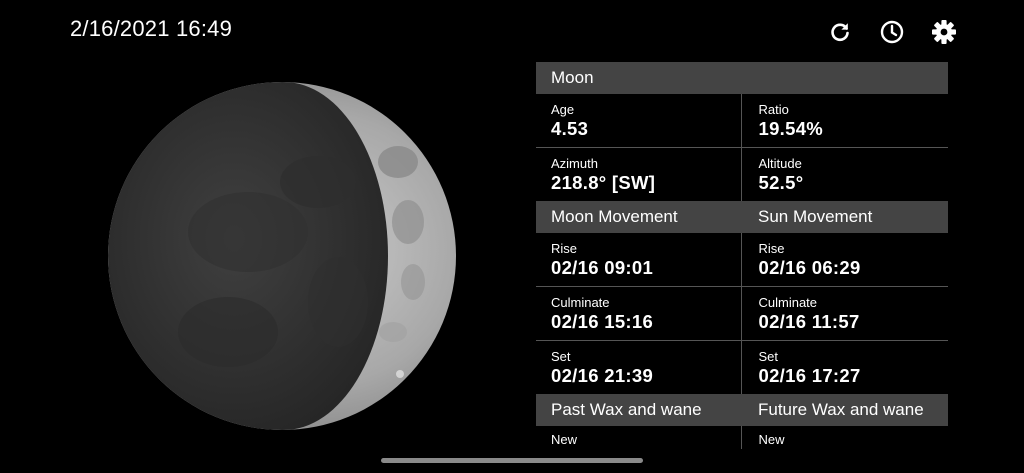  What do you see at coordinates (768, 356) in the screenshot?
I see `sun-set-label: Set` at bounding box center [768, 356].